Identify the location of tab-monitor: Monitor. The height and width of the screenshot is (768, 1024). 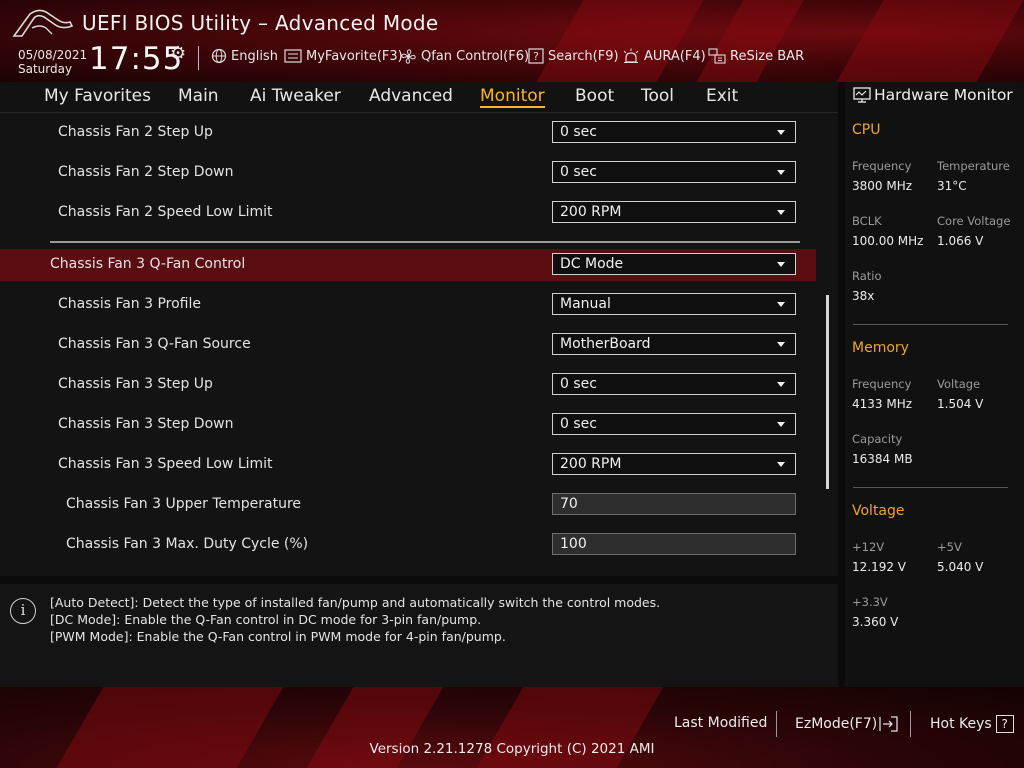
(512, 97).